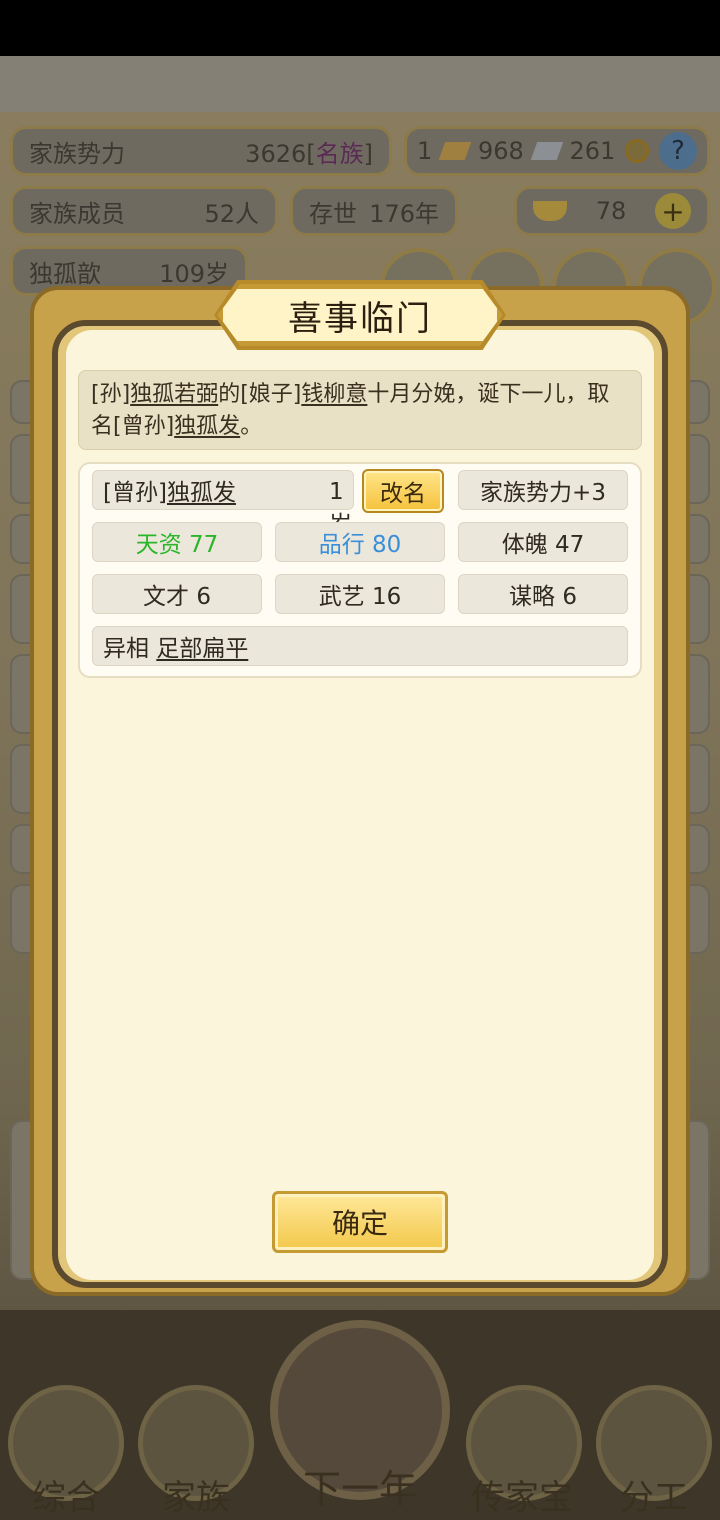 This screenshot has height=1520, width=720. Describe the element at coordinates (672, 211) in the screenshot. I see `plus-icon: +` at that location.